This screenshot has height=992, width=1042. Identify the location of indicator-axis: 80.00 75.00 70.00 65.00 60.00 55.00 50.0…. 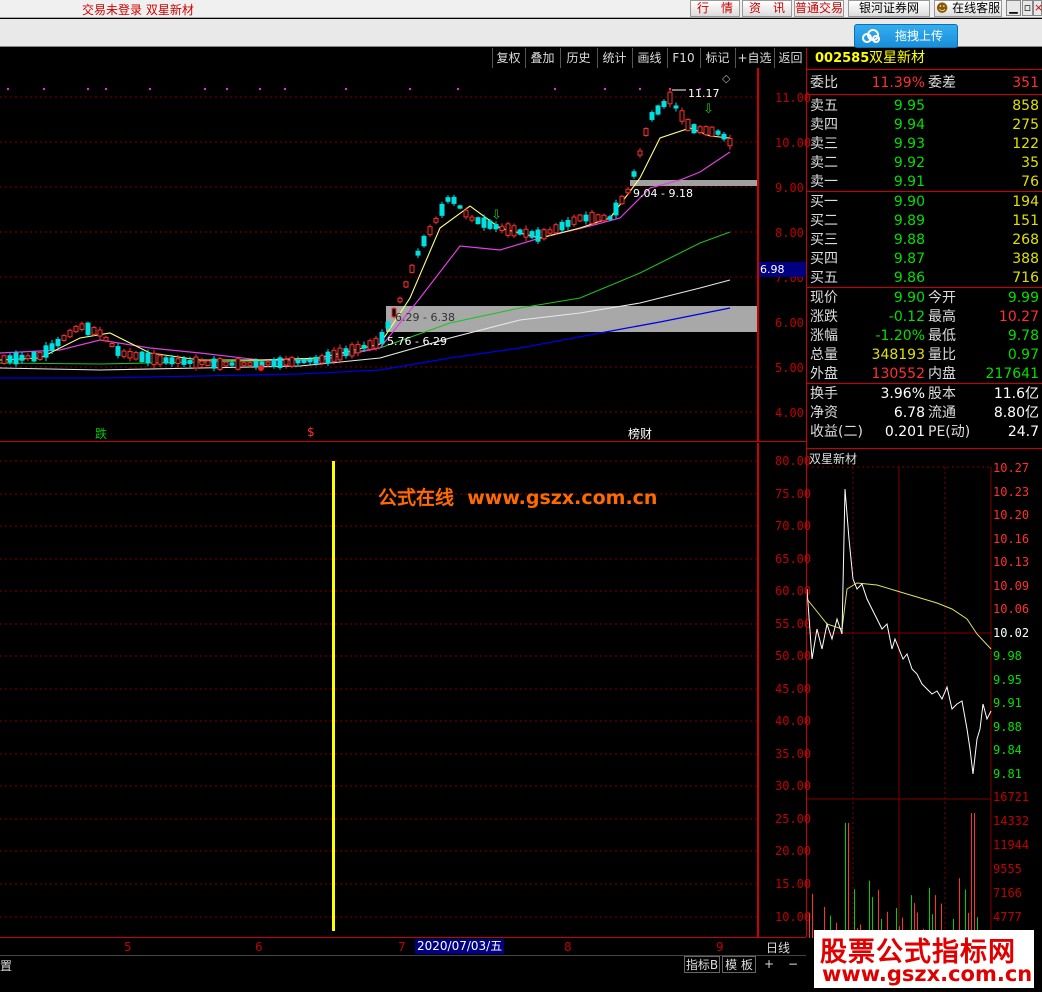
(784, 690).